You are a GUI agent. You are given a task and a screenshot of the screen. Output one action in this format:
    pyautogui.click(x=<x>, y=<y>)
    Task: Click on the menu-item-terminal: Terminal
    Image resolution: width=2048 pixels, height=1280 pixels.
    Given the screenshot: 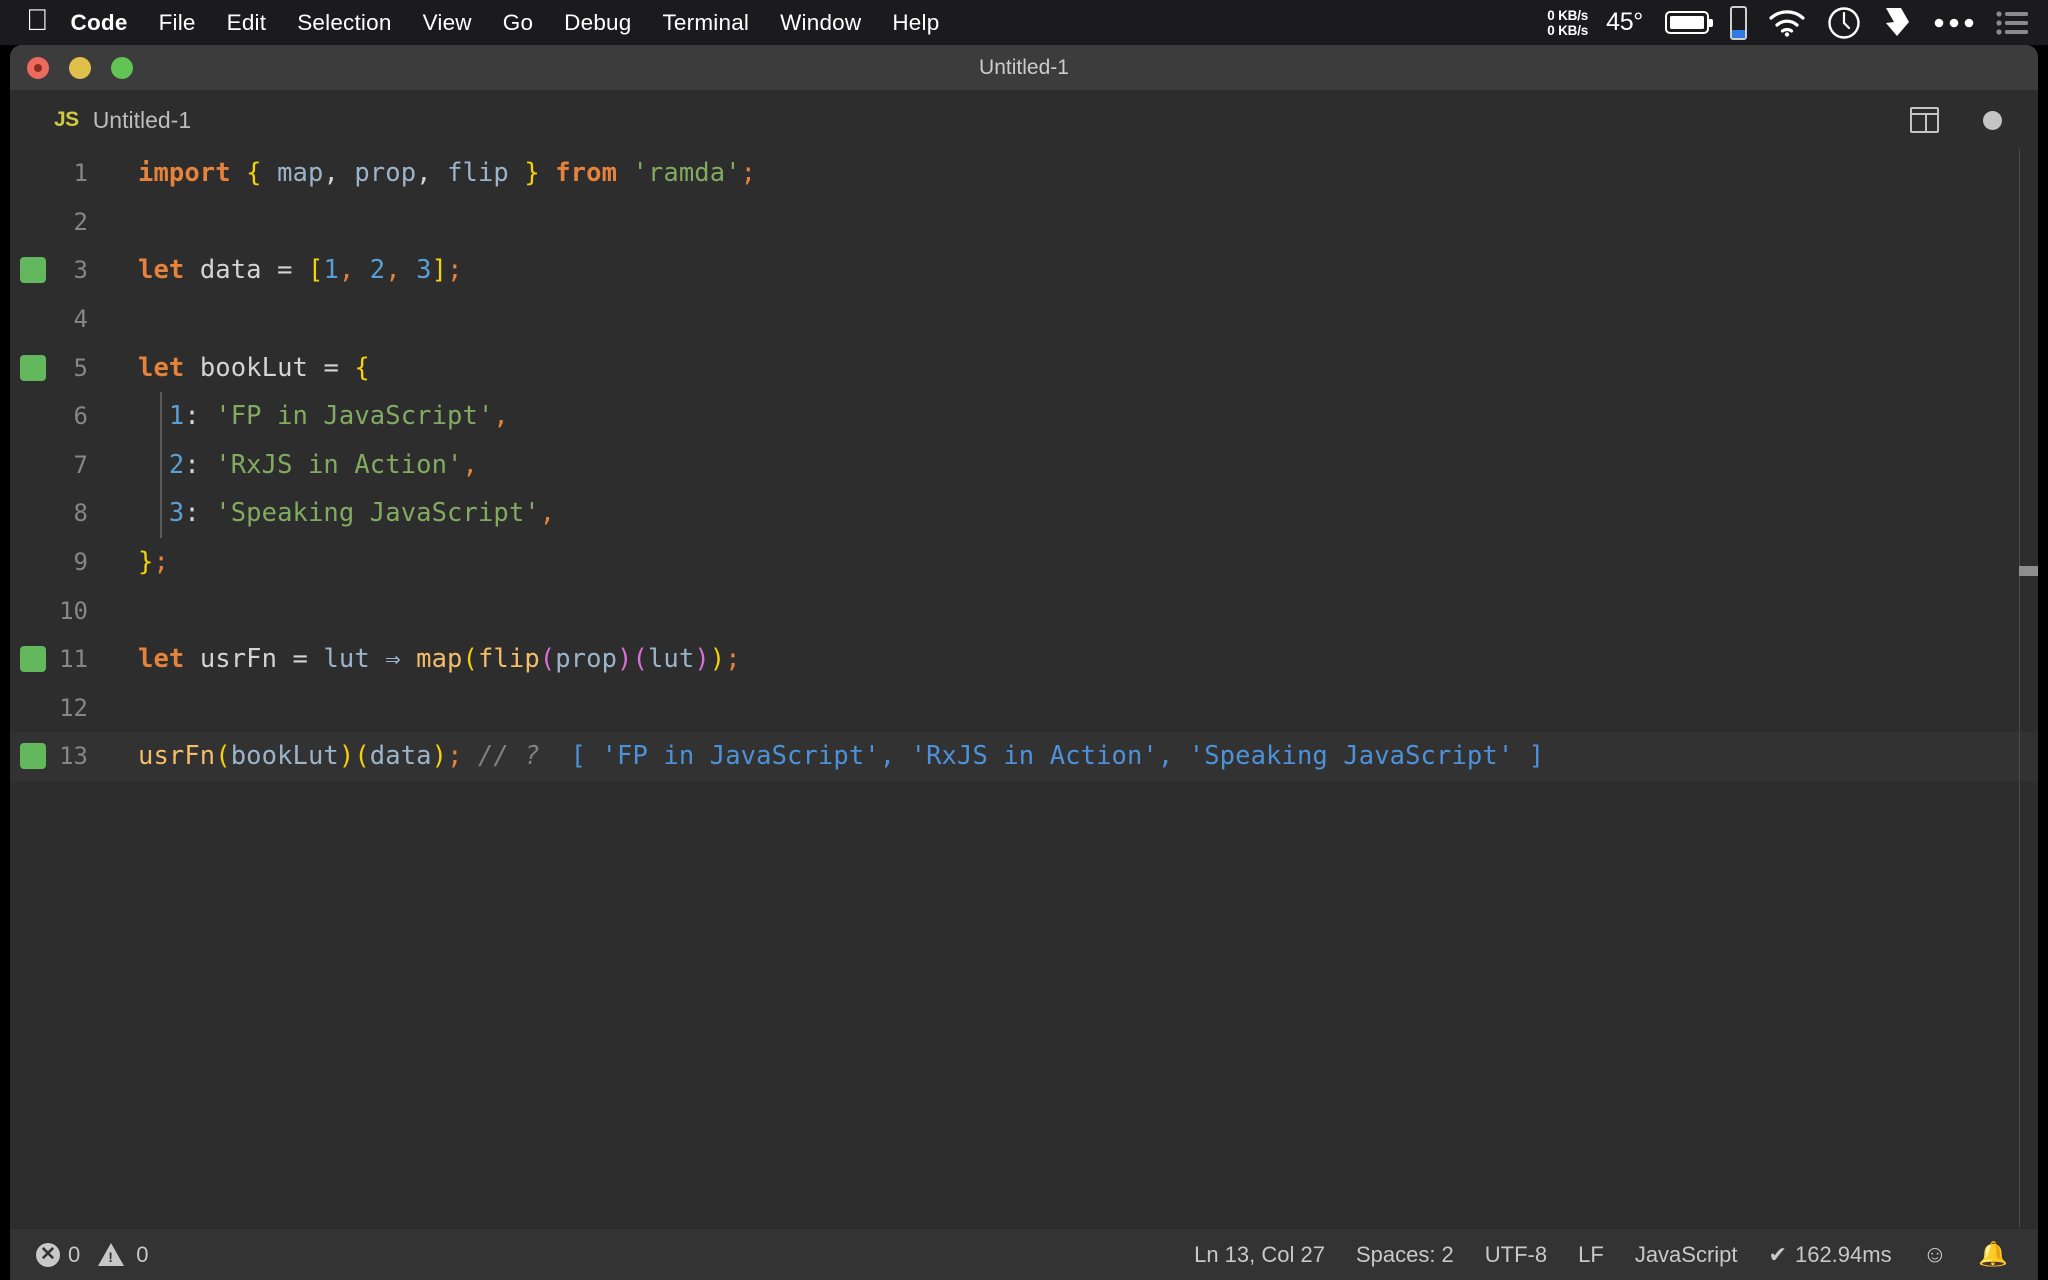 What is the action you would take?
    pyautogui.click(x=705, y=23)
    